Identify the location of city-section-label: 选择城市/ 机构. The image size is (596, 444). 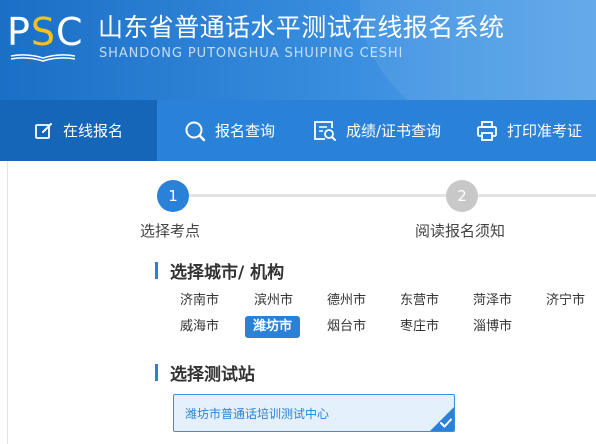
(227, 273).